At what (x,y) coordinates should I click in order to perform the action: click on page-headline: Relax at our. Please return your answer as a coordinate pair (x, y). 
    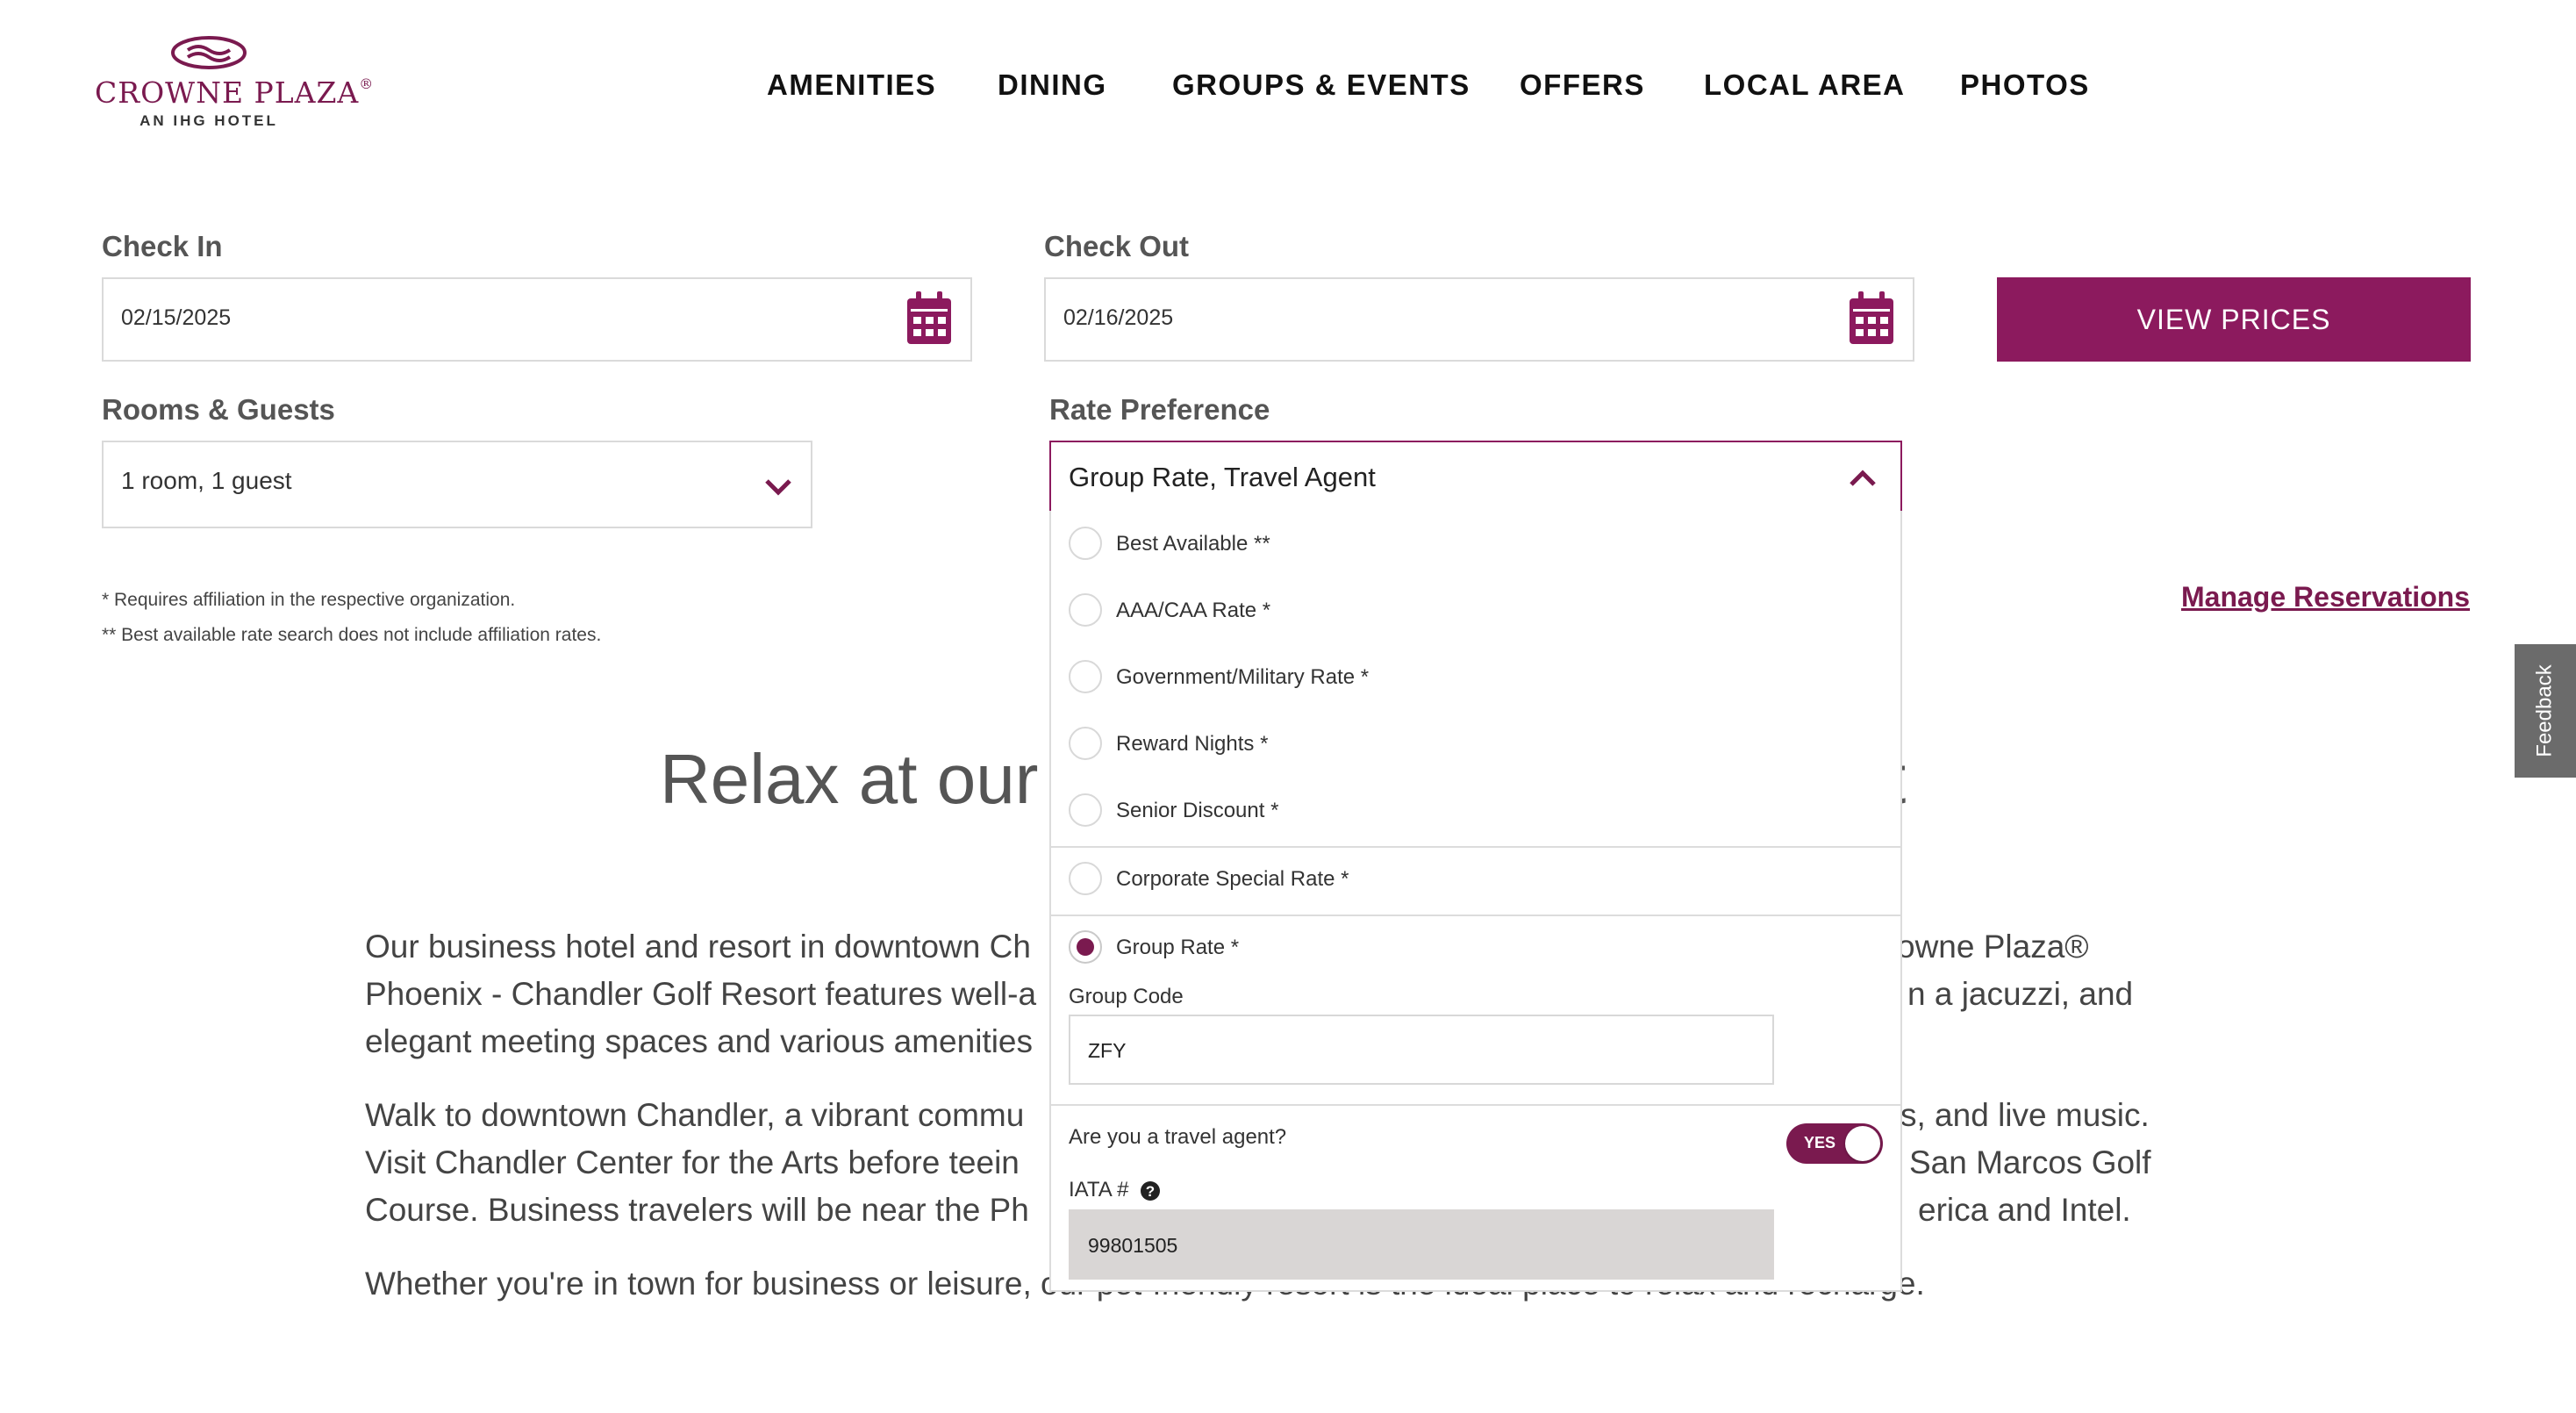
    Looking at the image, I should click on (849, 779).